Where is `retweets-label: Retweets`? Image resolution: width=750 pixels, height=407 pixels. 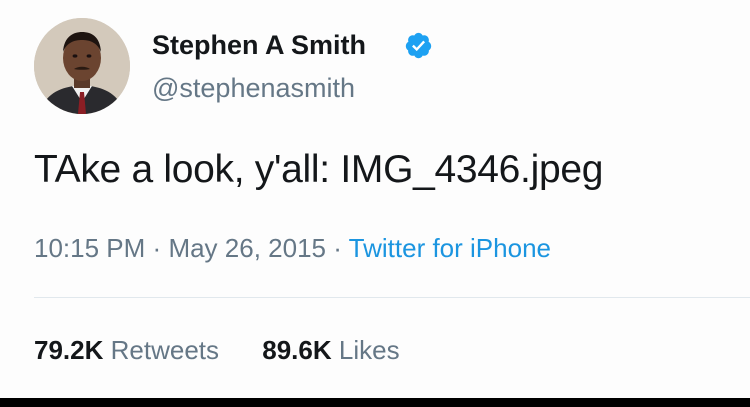 retweets-label: Retweets is located at coordinates (165, 350).